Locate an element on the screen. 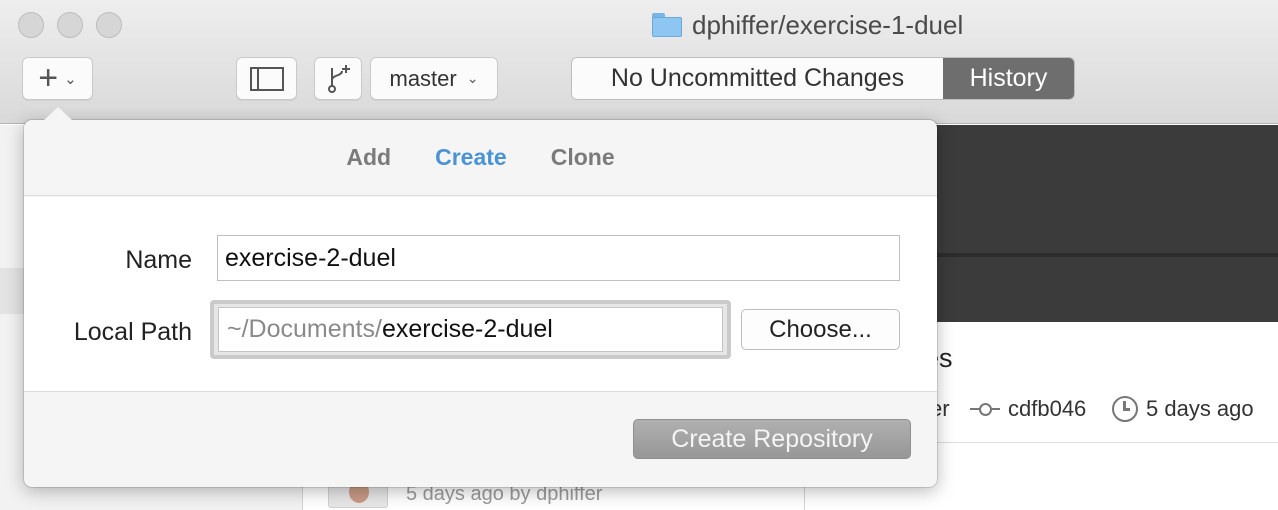  sidebar-toggle-icon is located at coordinates (266, 78).